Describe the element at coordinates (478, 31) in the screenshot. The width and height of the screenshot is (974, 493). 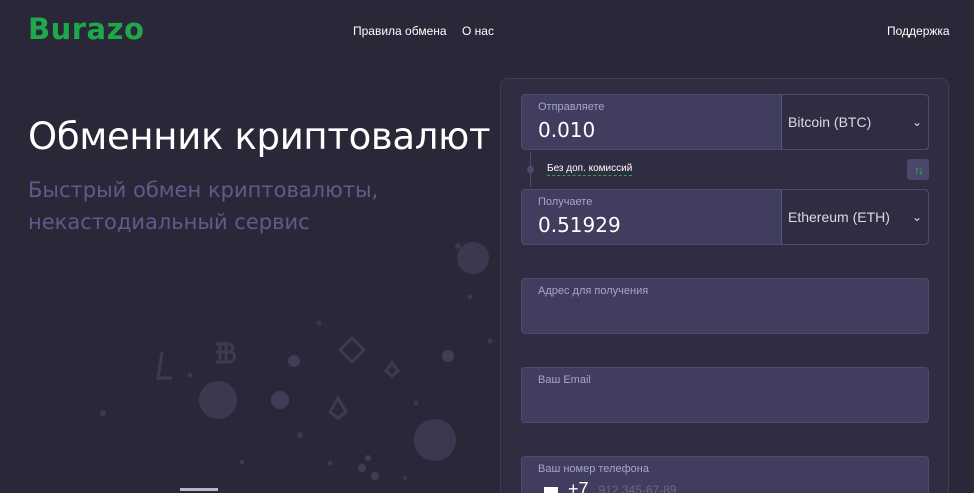
I see `nav-link-about: О нас` at that location.